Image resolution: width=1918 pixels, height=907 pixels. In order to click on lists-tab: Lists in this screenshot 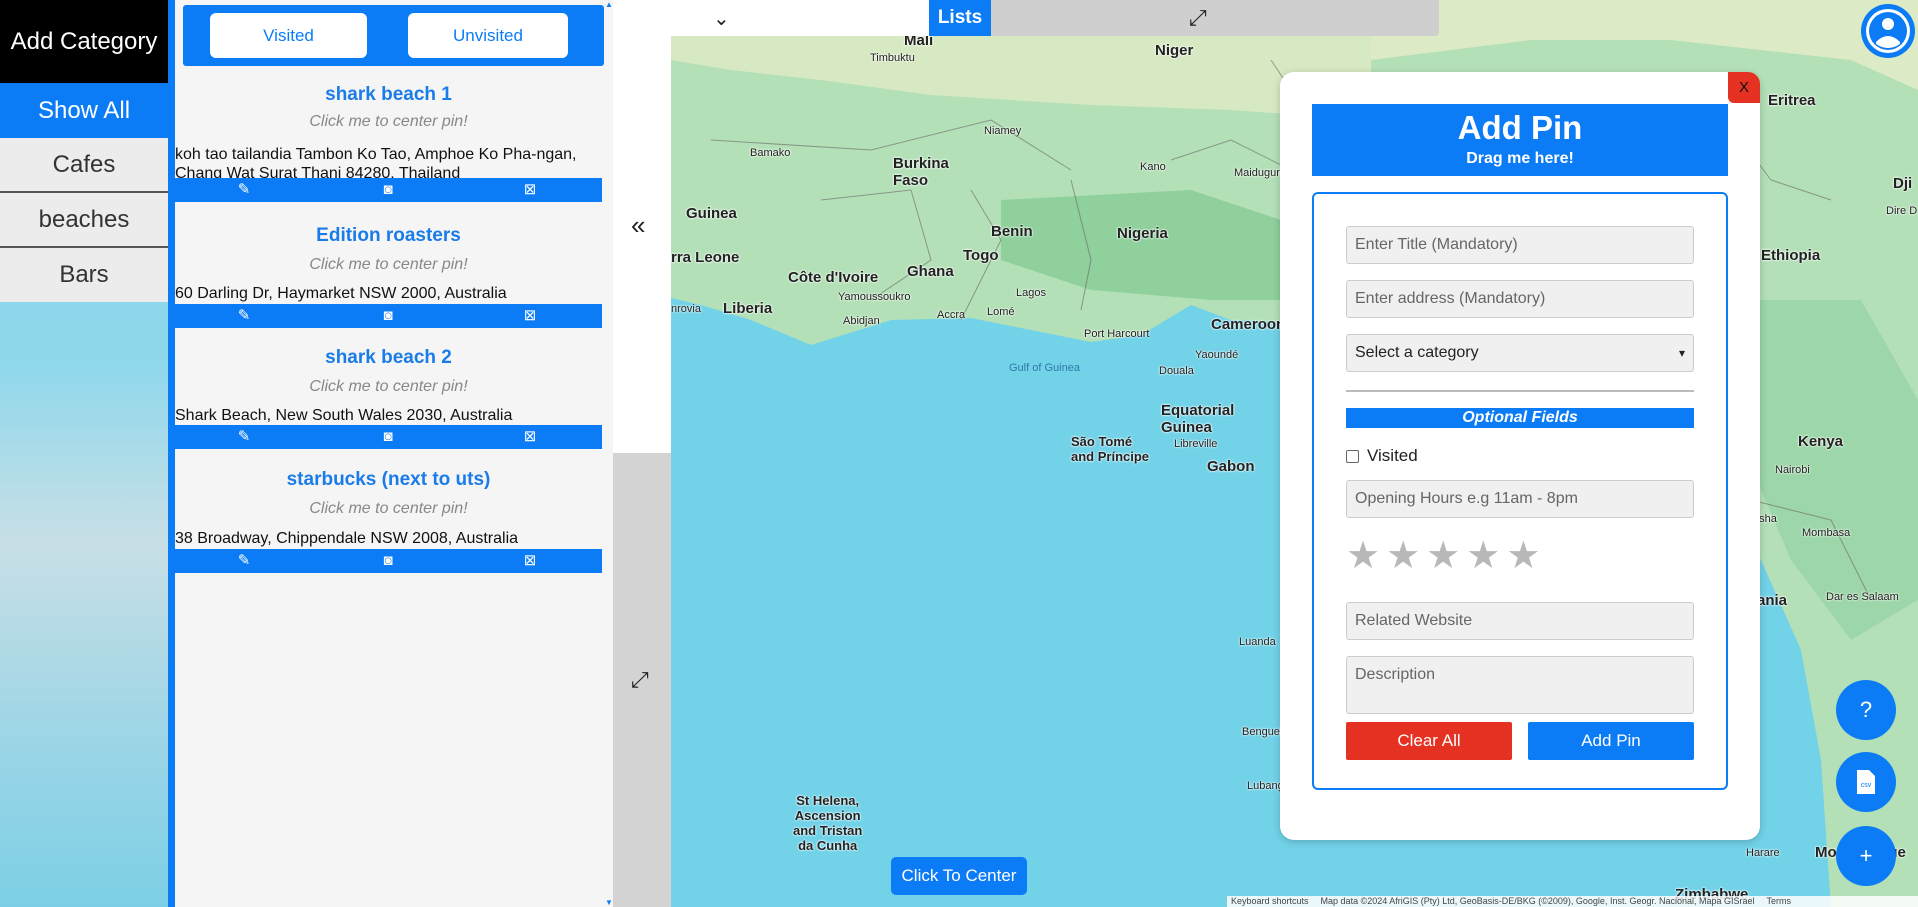, I will do `click(960, 18)`.